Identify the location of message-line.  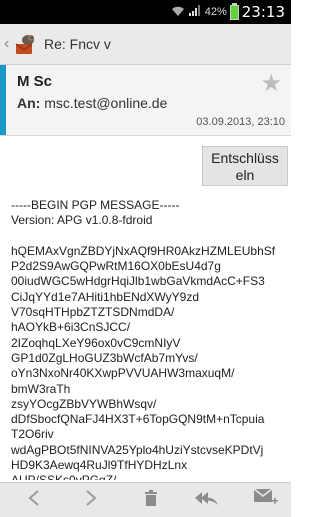
(150, 236).